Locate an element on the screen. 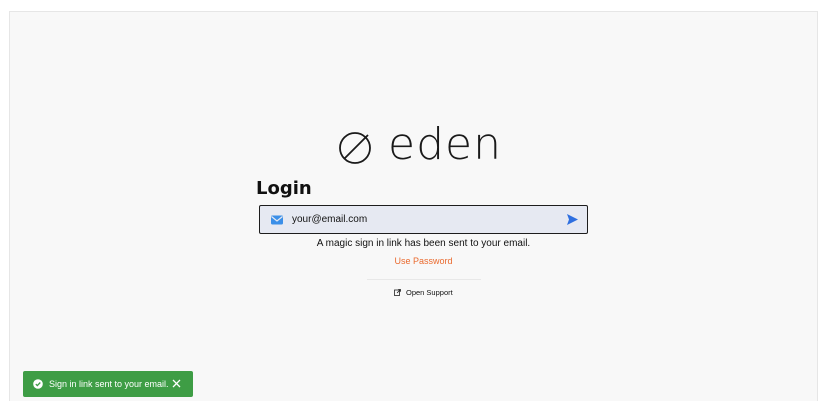 The width and height of the screenshot is (827, 401). toast-message: Sign in link sent to your email. is located at coordinates (109, 384).